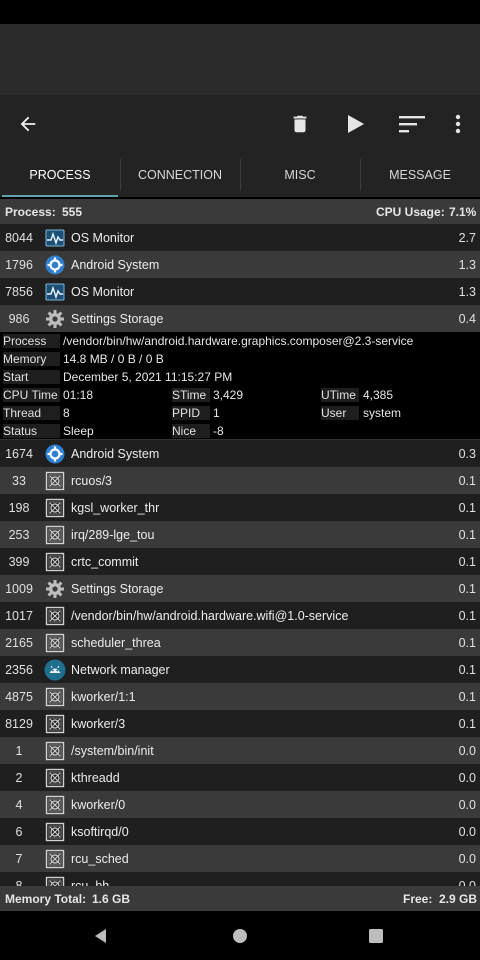 This screenshot has height=960, width=480. What do you see at coordinates (55, 238) in the screenshot?
I see `os-monitor-icon` at bounding box center [55, 238].